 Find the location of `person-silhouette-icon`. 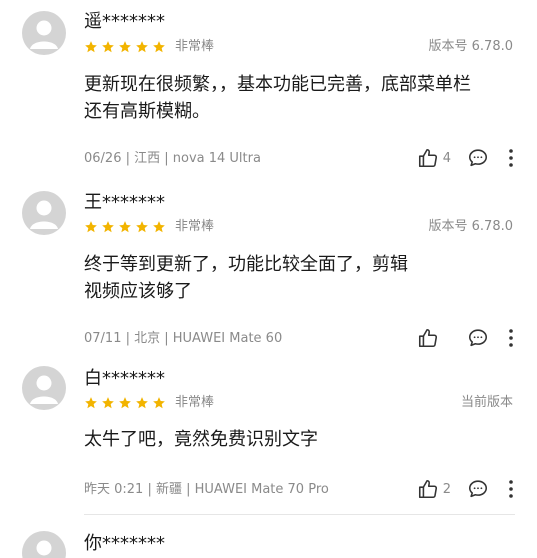

person-silhouette-icon is located at coordinates (44, 548).